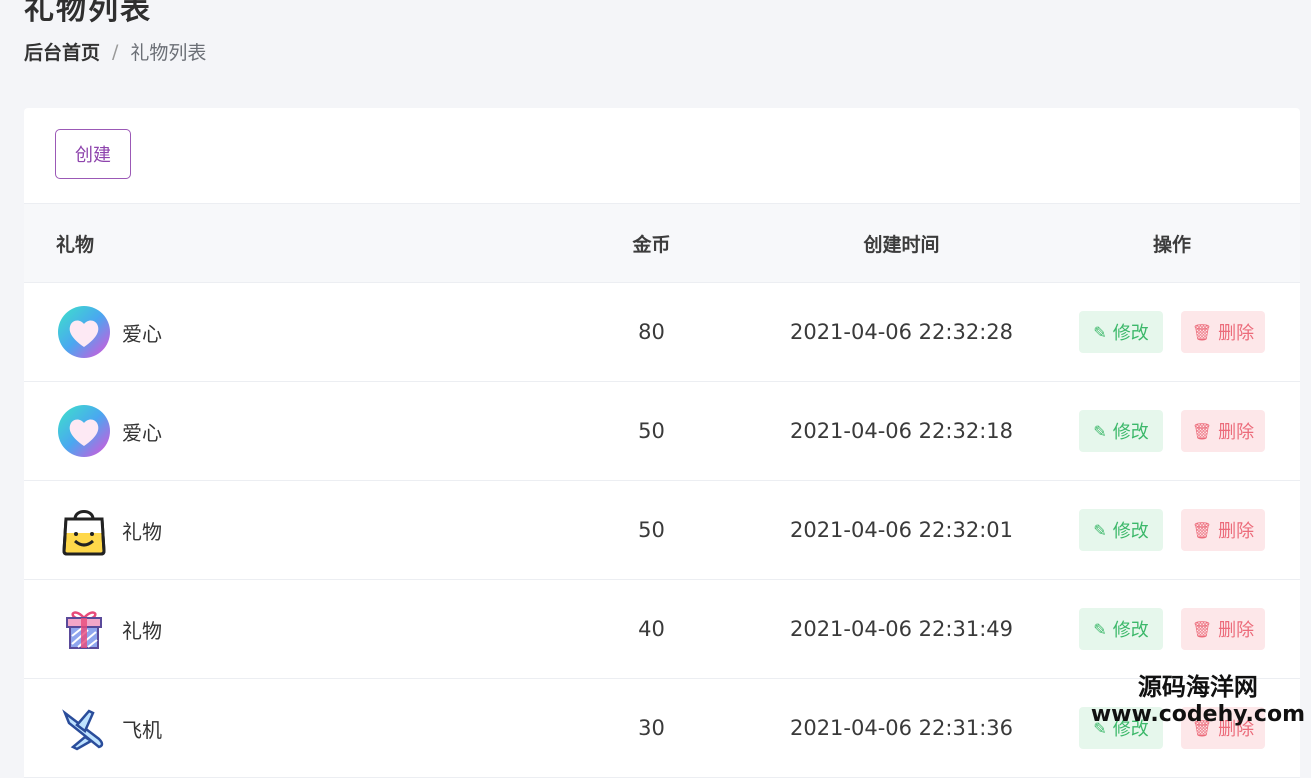  I want to click on gift-created-at: 2021-04-06 22:32:01, so click(901, 530).